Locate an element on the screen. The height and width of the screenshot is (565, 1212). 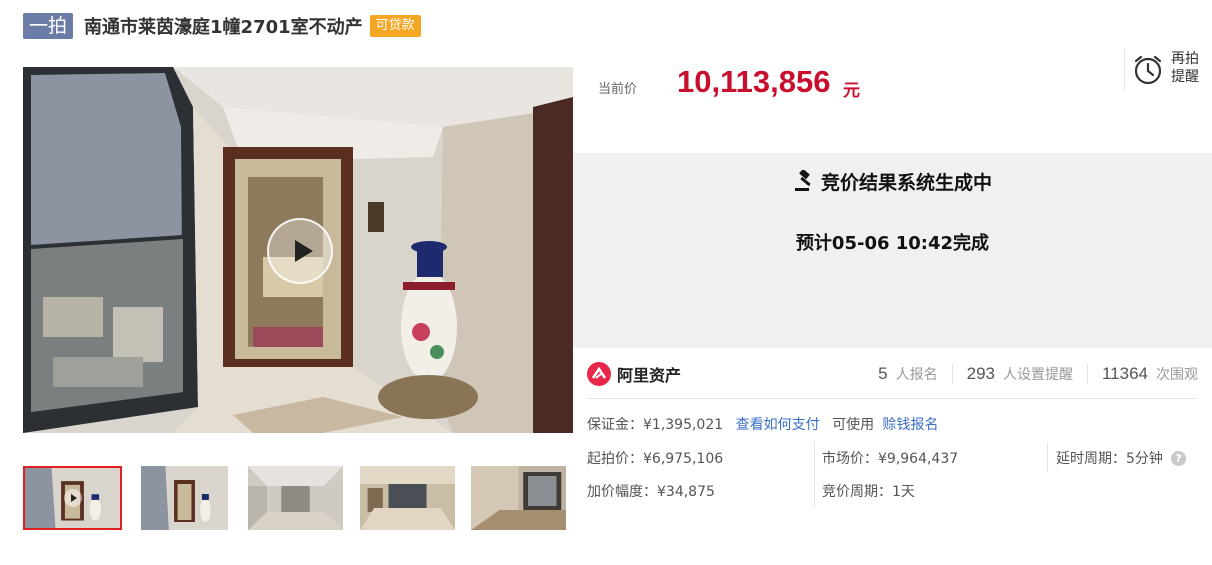
gavel-icon is located at coordinates (802, 180).